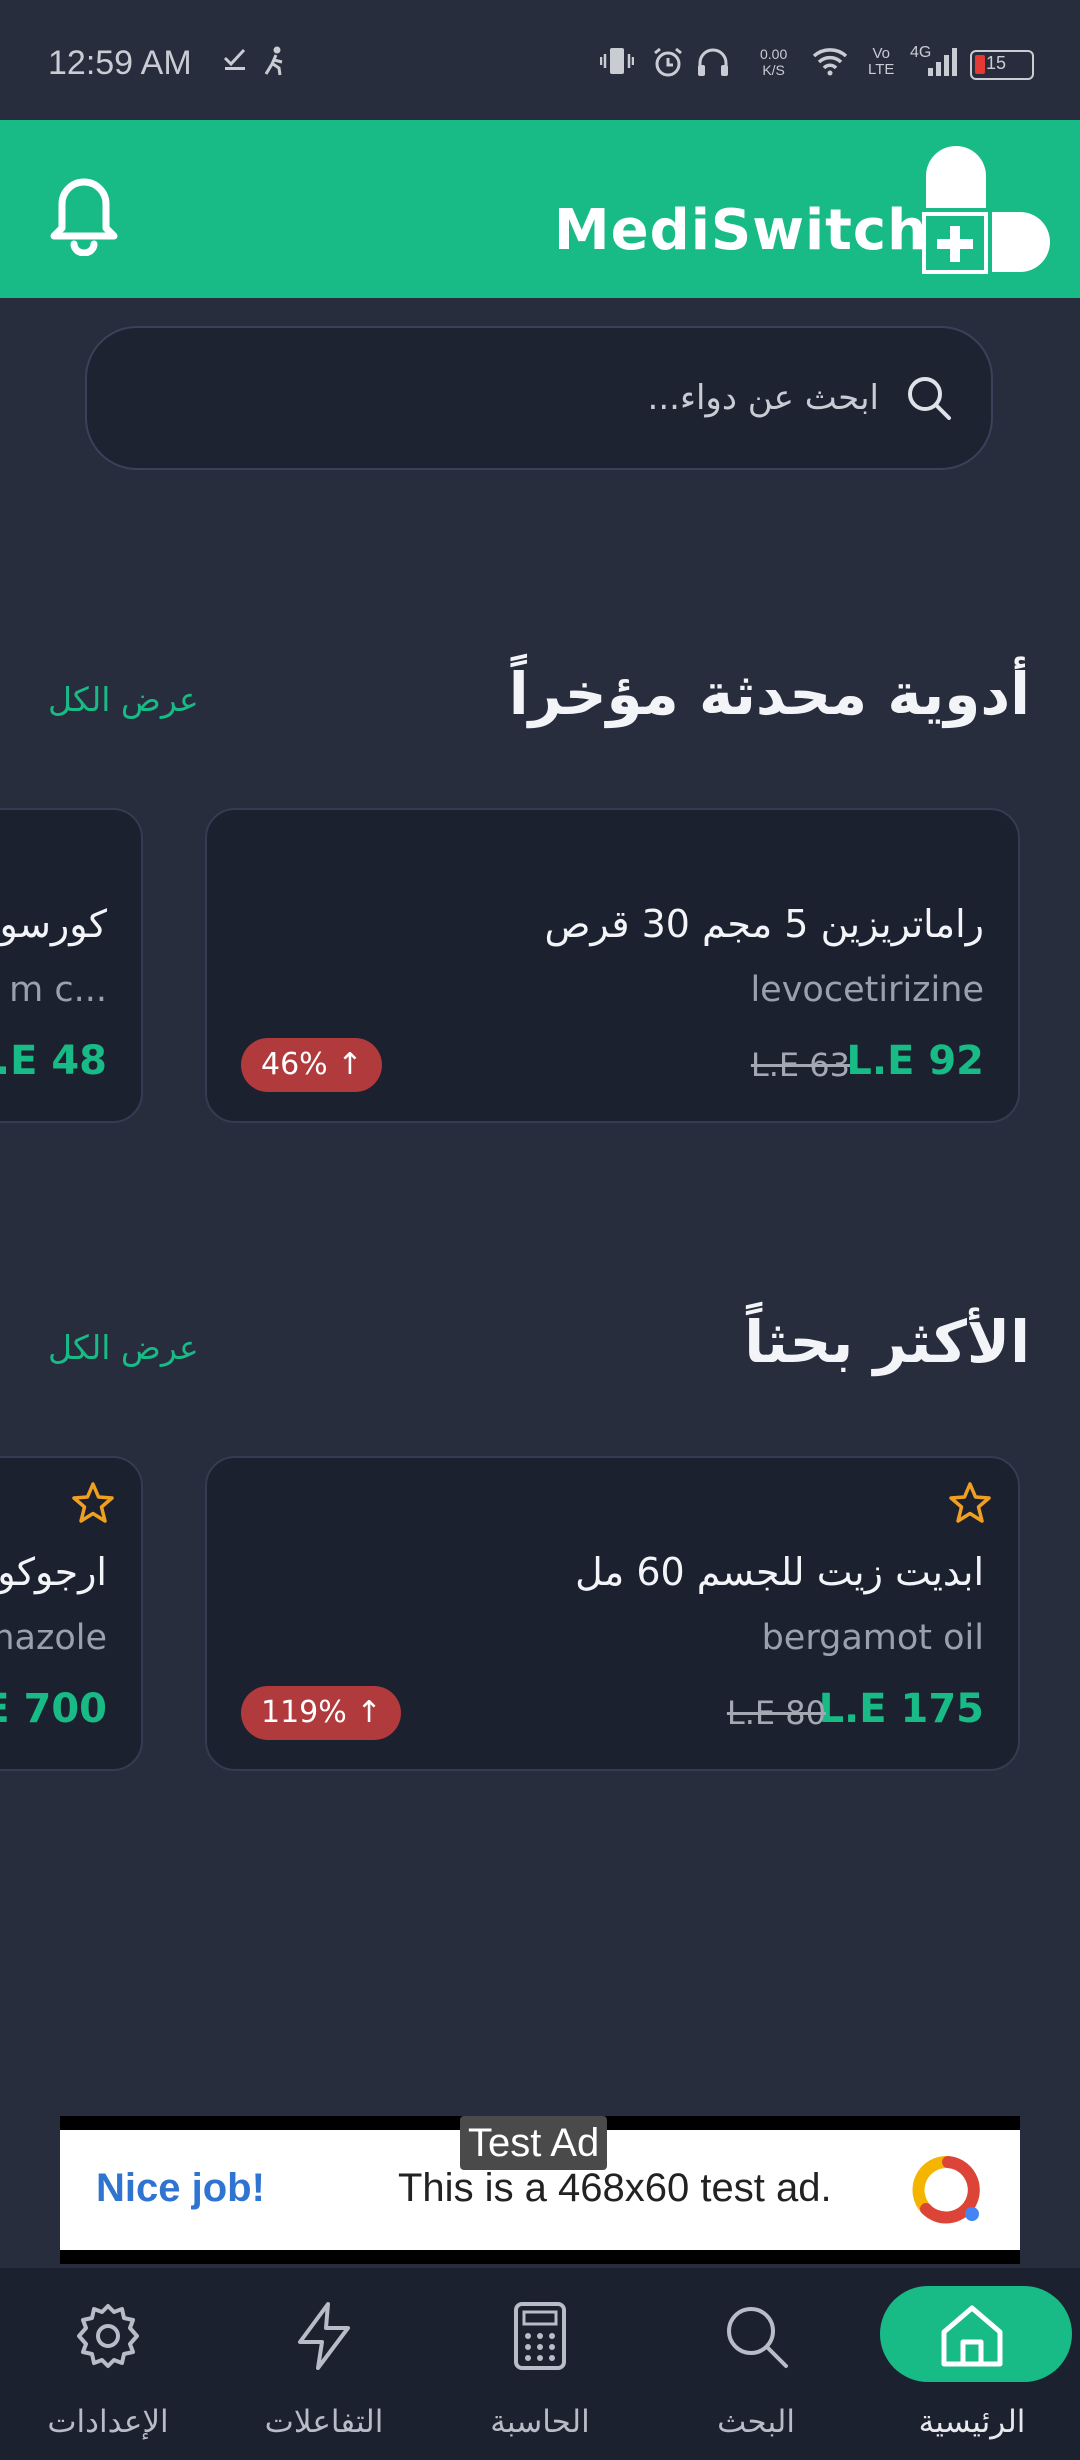 The height and width of the screenshot is (2460, 1080). What do you see at coordinates (764, 924) in the screenshot?
I see `medicine-name: راماتريزين 5 مجم 30 قرص` at bounding box center [764, 924].